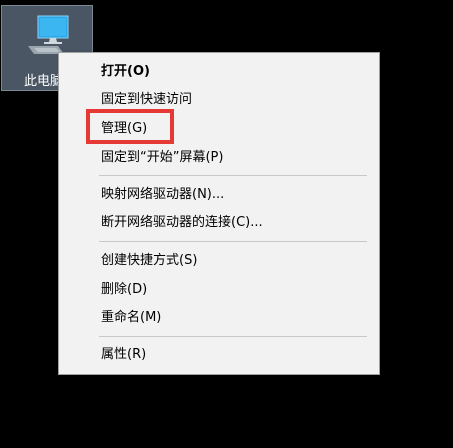 The image size is (453, 448). Describe the element at coordinates (124, 290) in the screenshot. I see `menu-item-delete: 删除(D)` at that location.